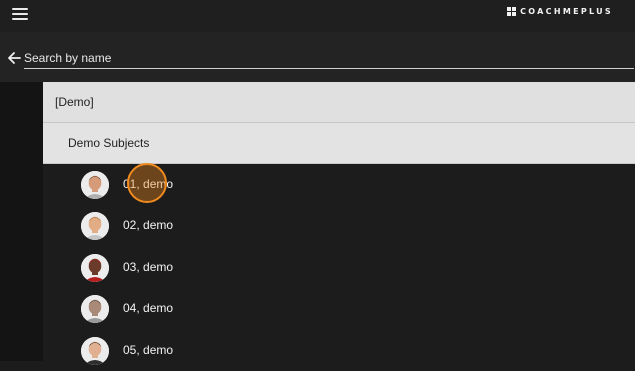 The width and height of the screenshot is (635, 371). What do you see at coordinates (566, 11) in the screenshot?
I see `brand-name: COACHMEPLUS` at bounding box center [566, 11].